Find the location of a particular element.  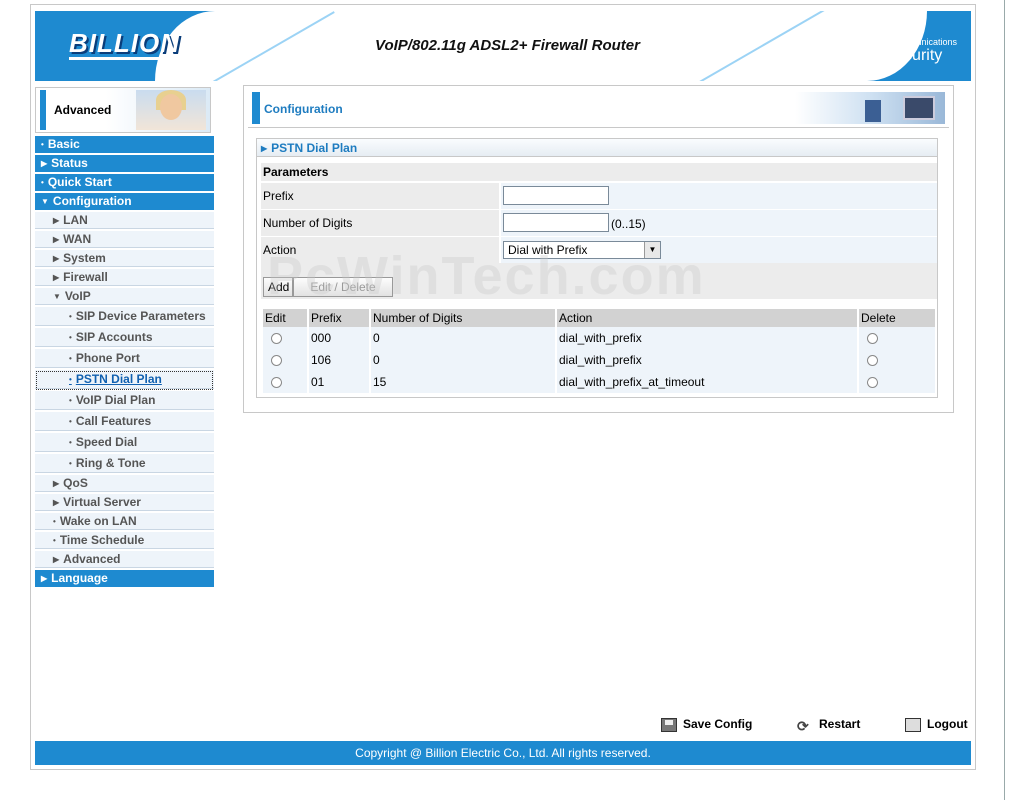

digits-row: Number of Digits (0..15) is located at coordinates (599, 223).